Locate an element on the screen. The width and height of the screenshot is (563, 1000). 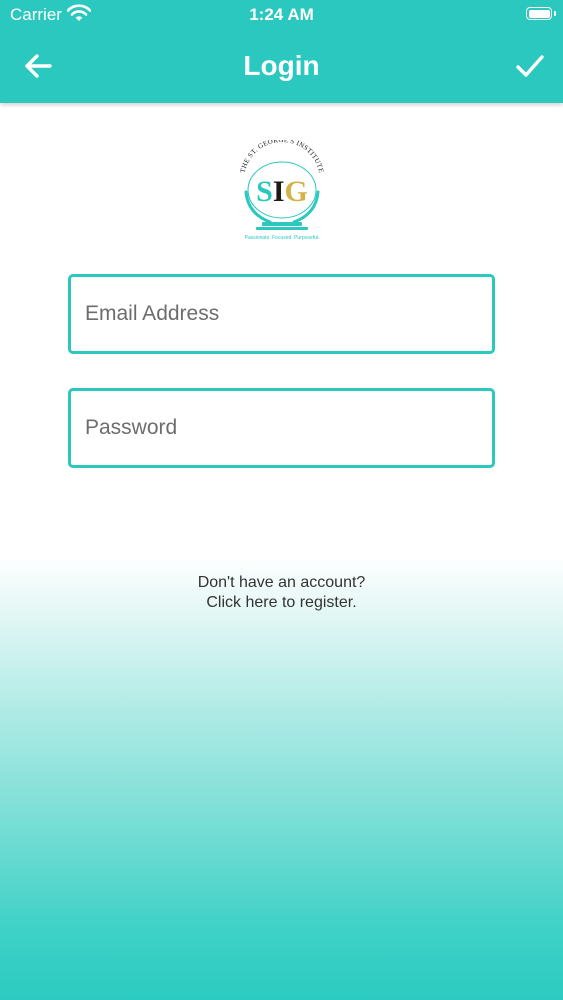
status-time: 1:24 AM is located at coordinates (281, 14).